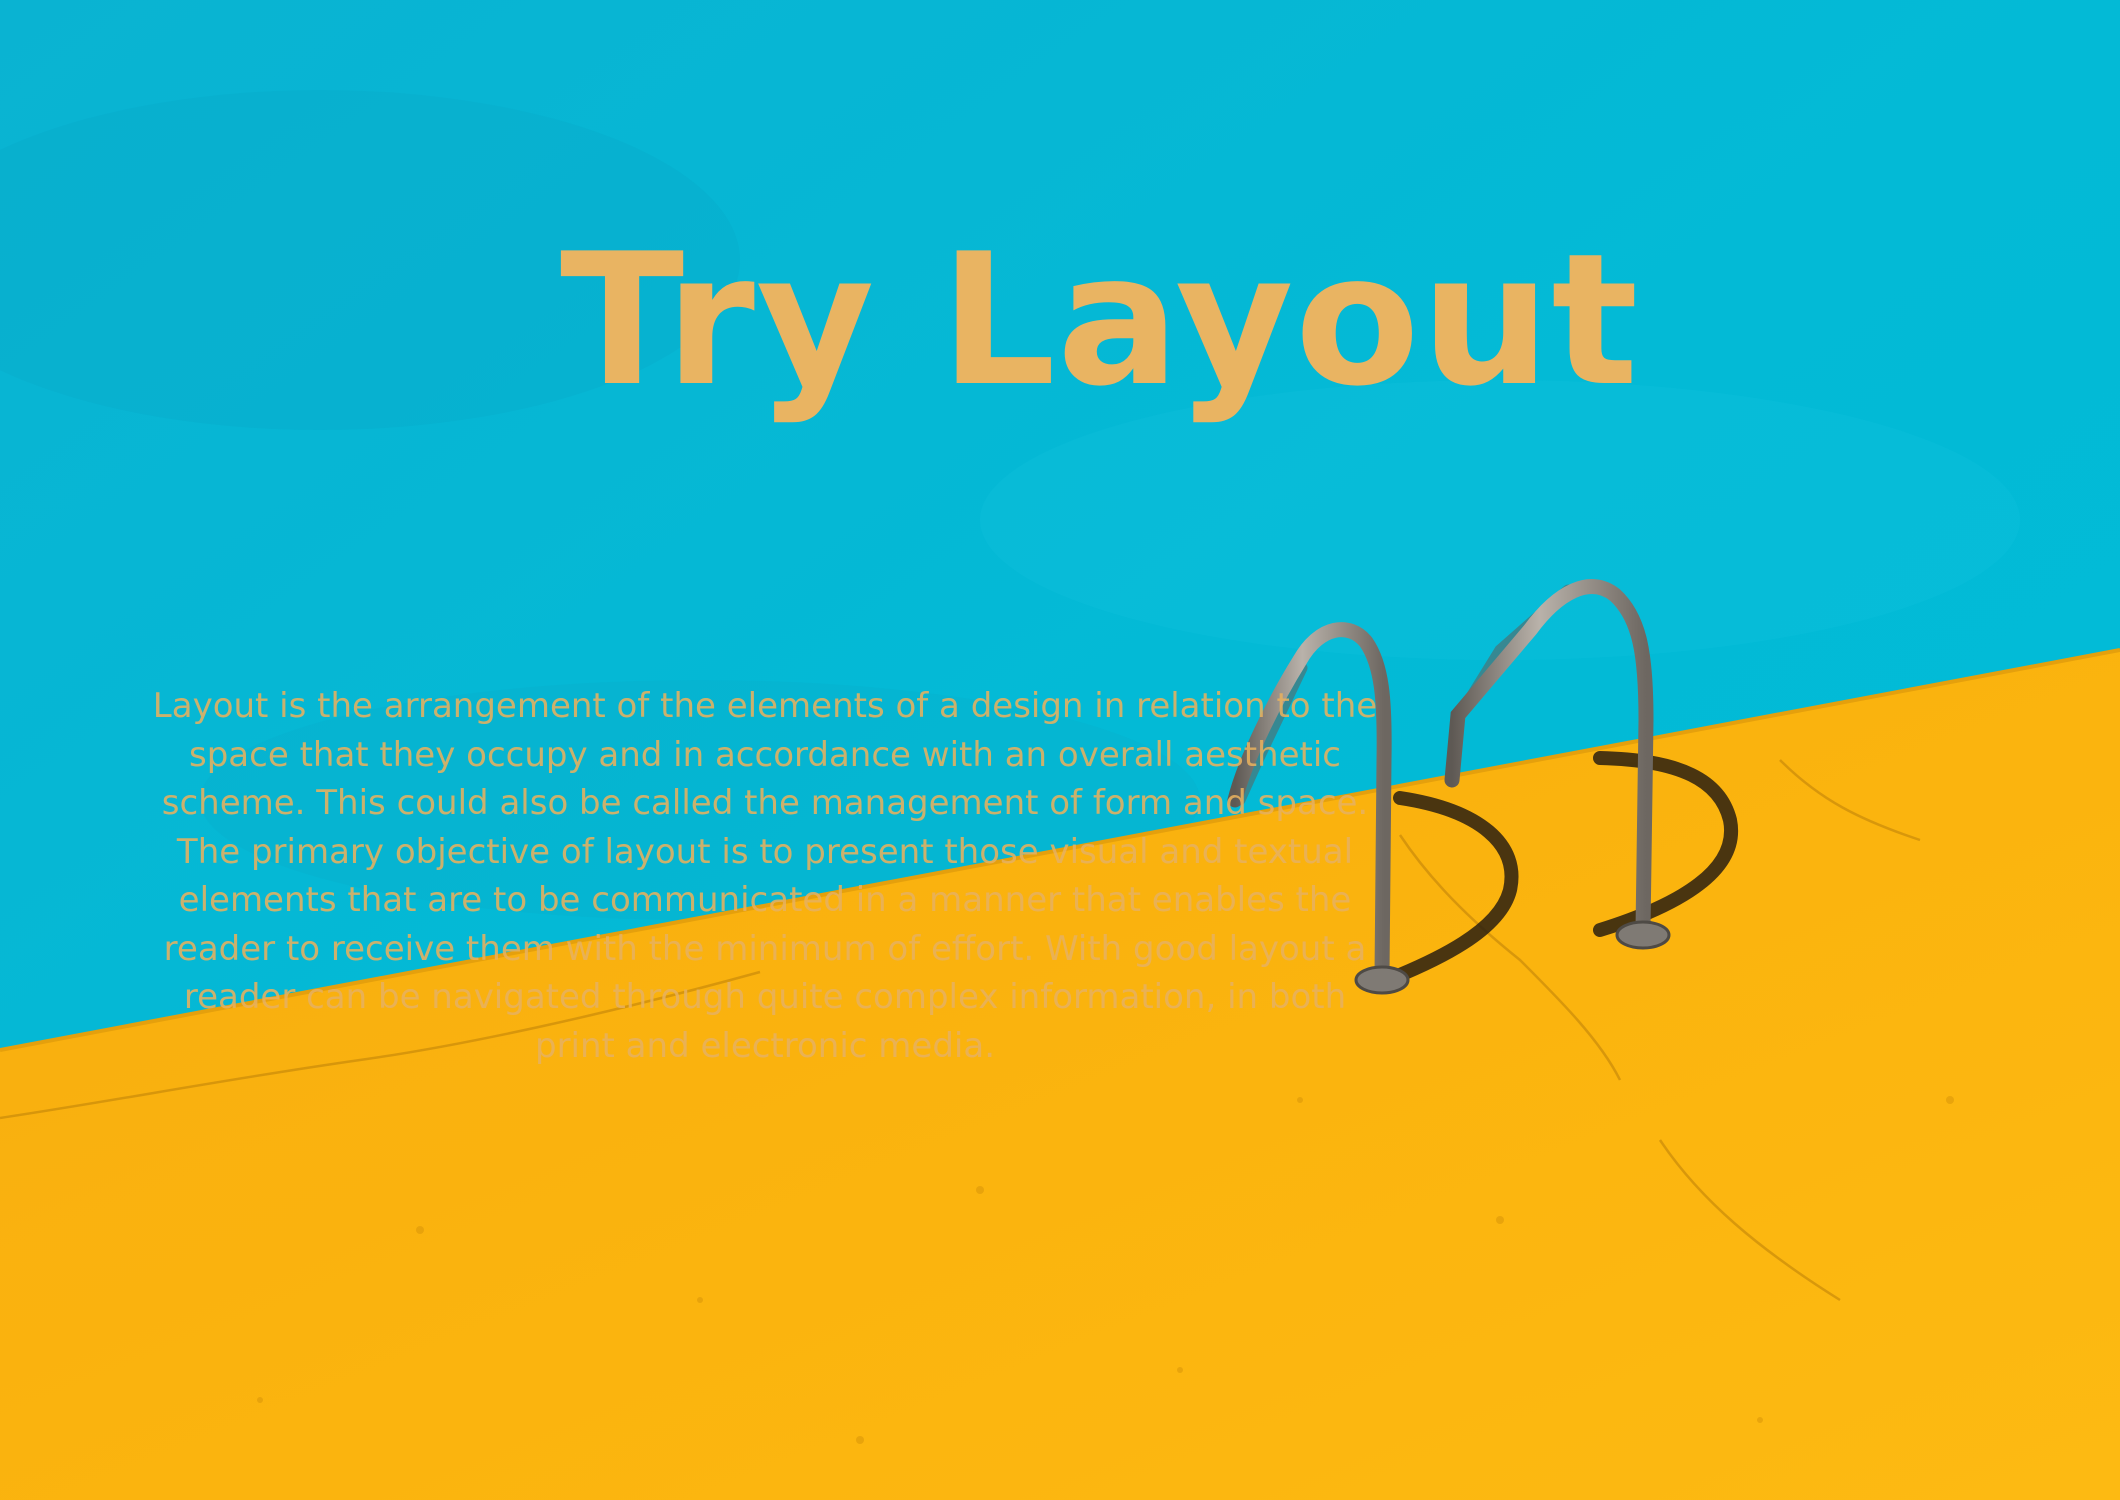 Image resolution: width=2120 pixels, height=1500 pixels. What do you see at coordinates (1100, 320) in the screenshot?
I see `page-title: Try Layout` at bounding box center [1100, 320].